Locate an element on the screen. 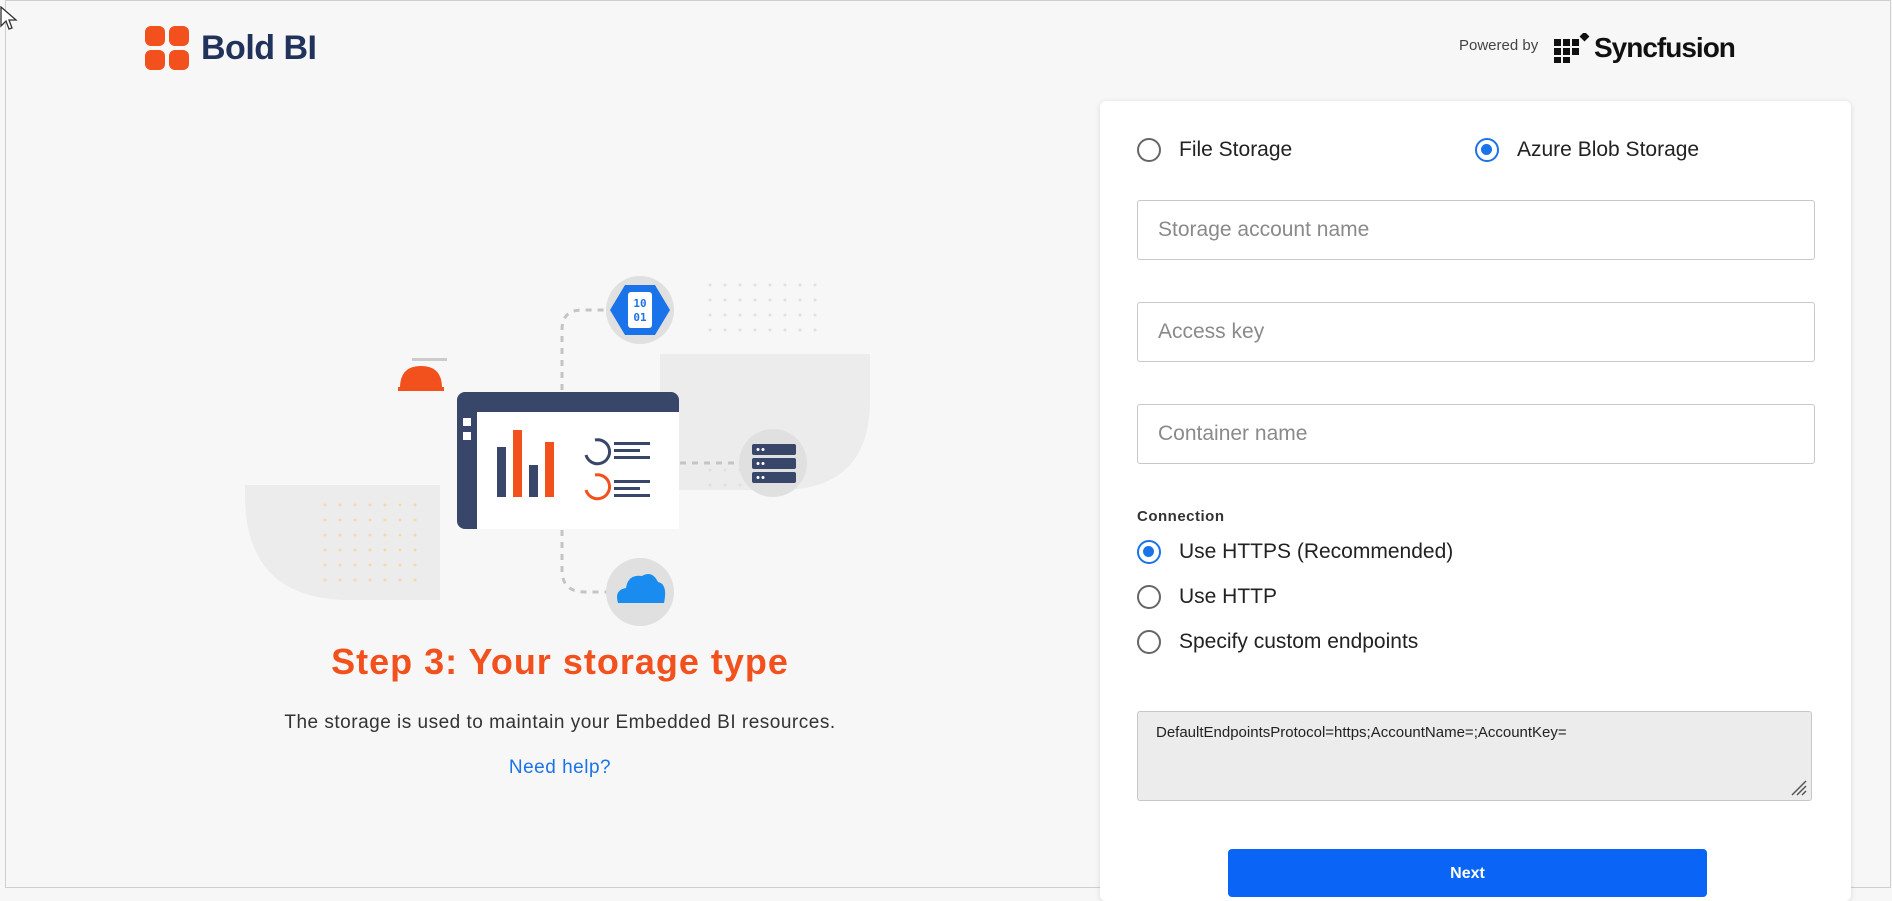 This screenshot has height=901, width=1892. radio-label: Use HTTPS (Recommended) is located at coordinates (1316, 551).